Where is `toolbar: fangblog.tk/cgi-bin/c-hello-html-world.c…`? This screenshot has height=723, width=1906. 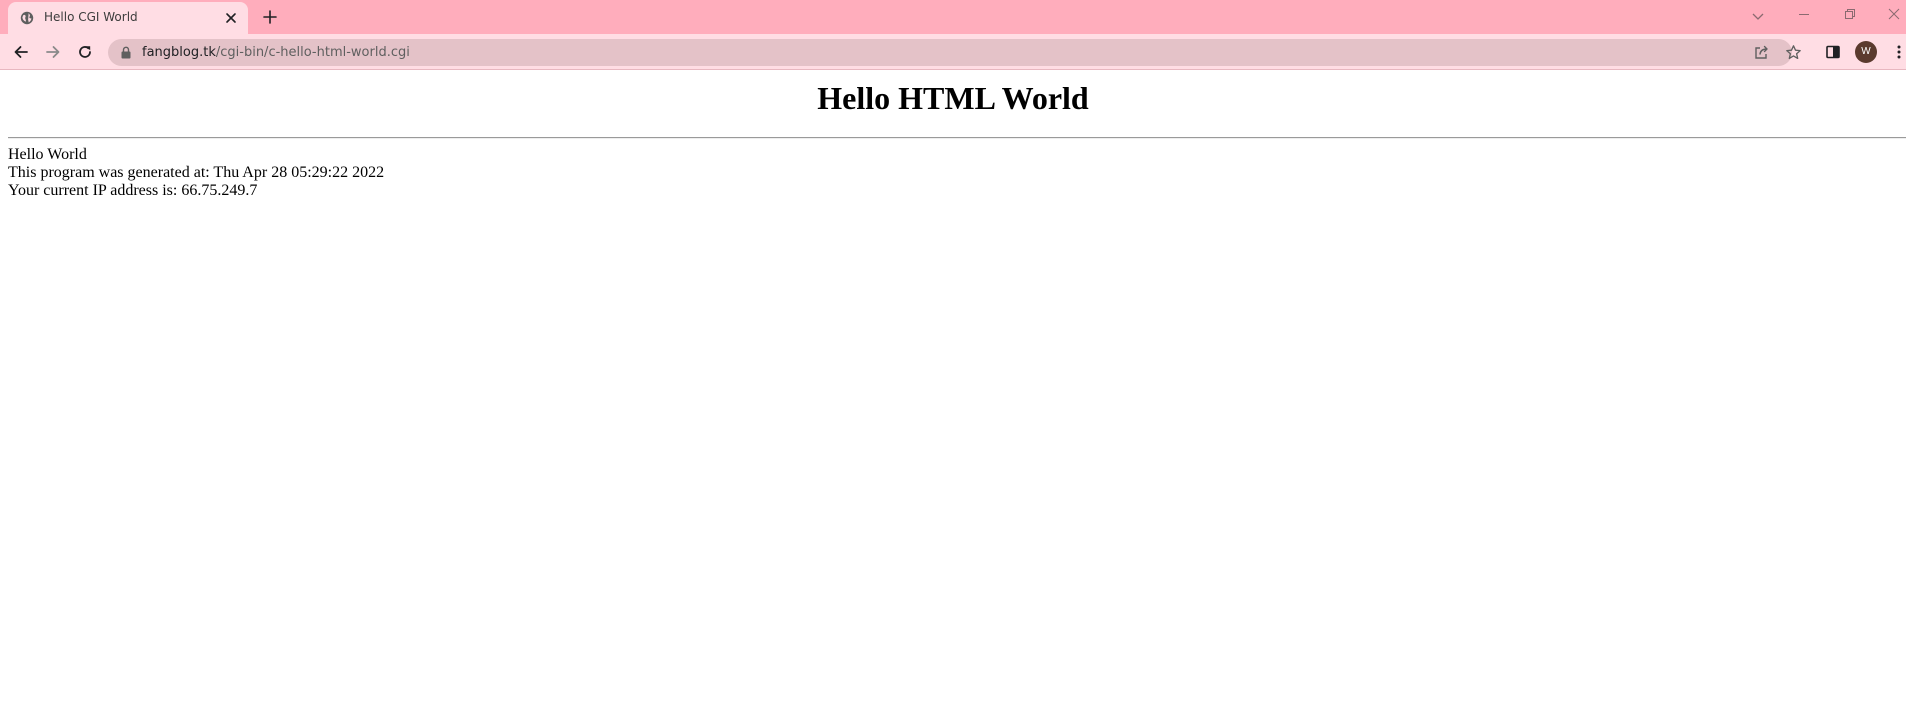 toolbar: fangblog.tk/cgi-bin/c-hello-html-world.c… is located at coordinates (953, 52).